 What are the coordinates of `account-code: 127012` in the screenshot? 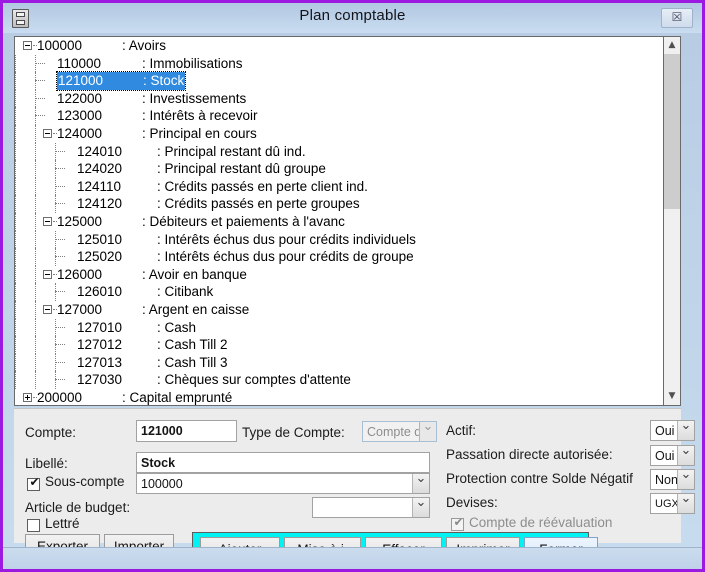 It's located at (100, 345).